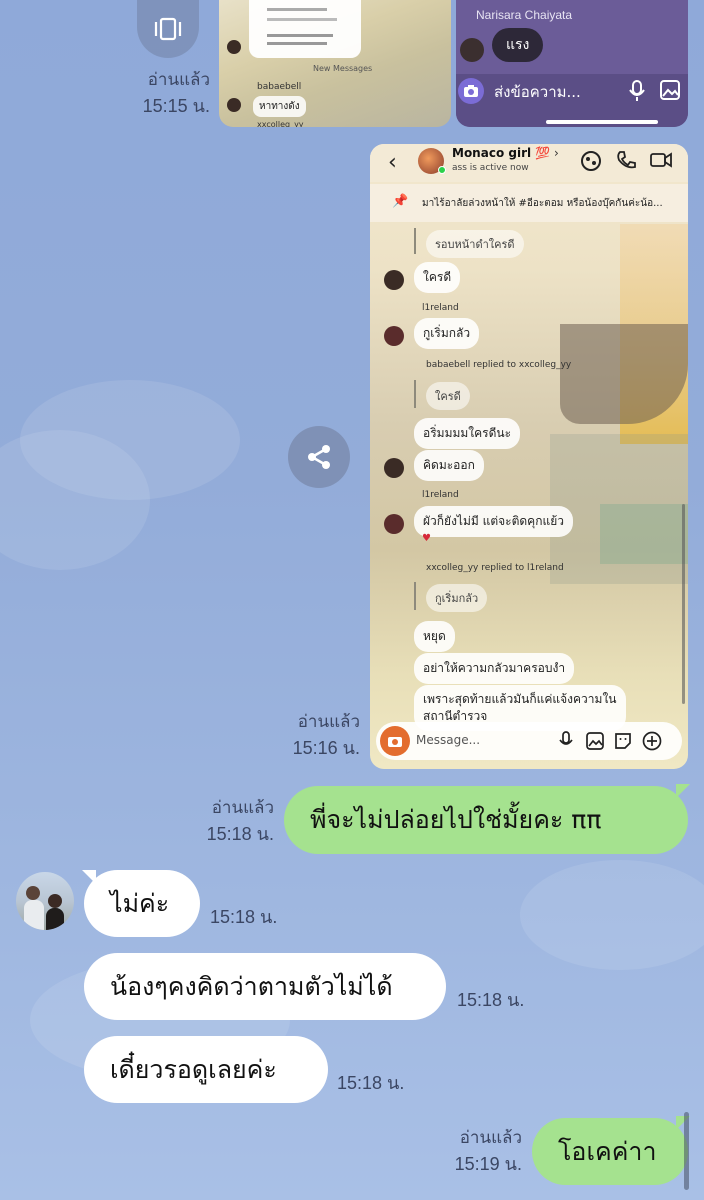  Describe the element at coordinates (493, 521) in the screenshot. I see `chat-message: ผัวก็ยังไม่มี แต่จะติดคุกแย้ว` at that location.